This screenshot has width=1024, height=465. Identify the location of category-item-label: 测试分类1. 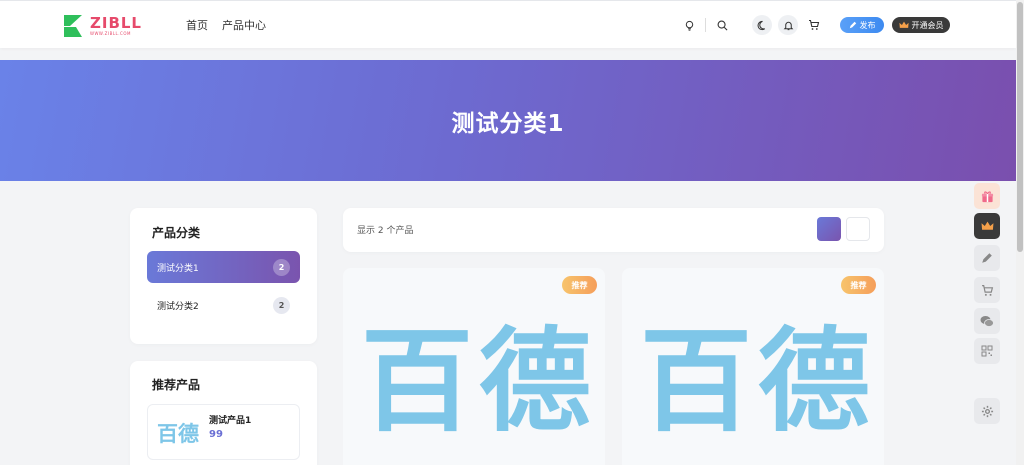
(178, 268).